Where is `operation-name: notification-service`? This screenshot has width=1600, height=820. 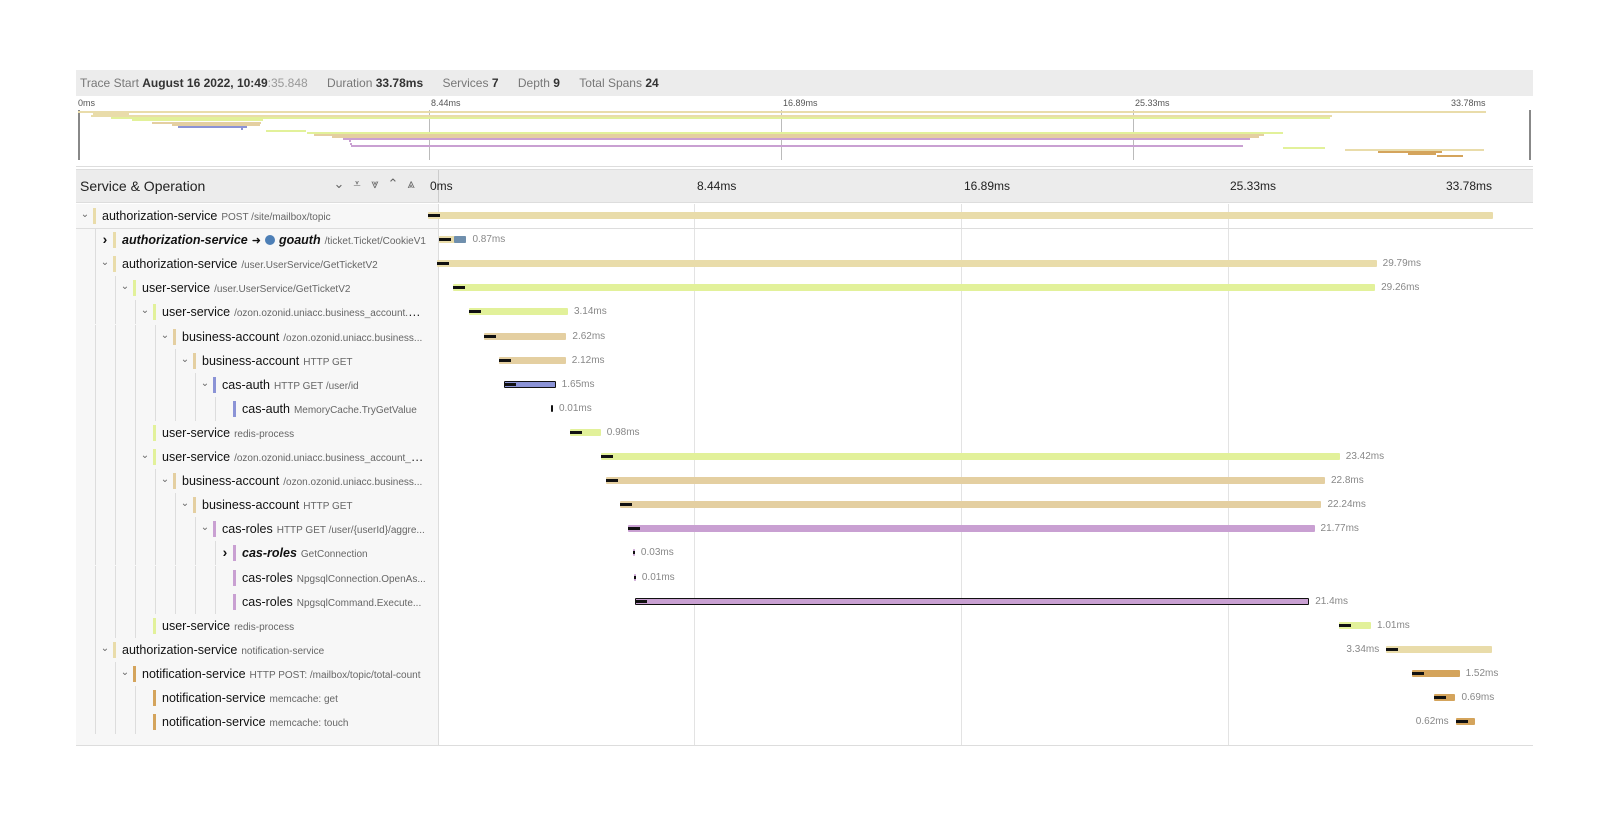 operation-name: notification-service is located at coordinates (283, 651).